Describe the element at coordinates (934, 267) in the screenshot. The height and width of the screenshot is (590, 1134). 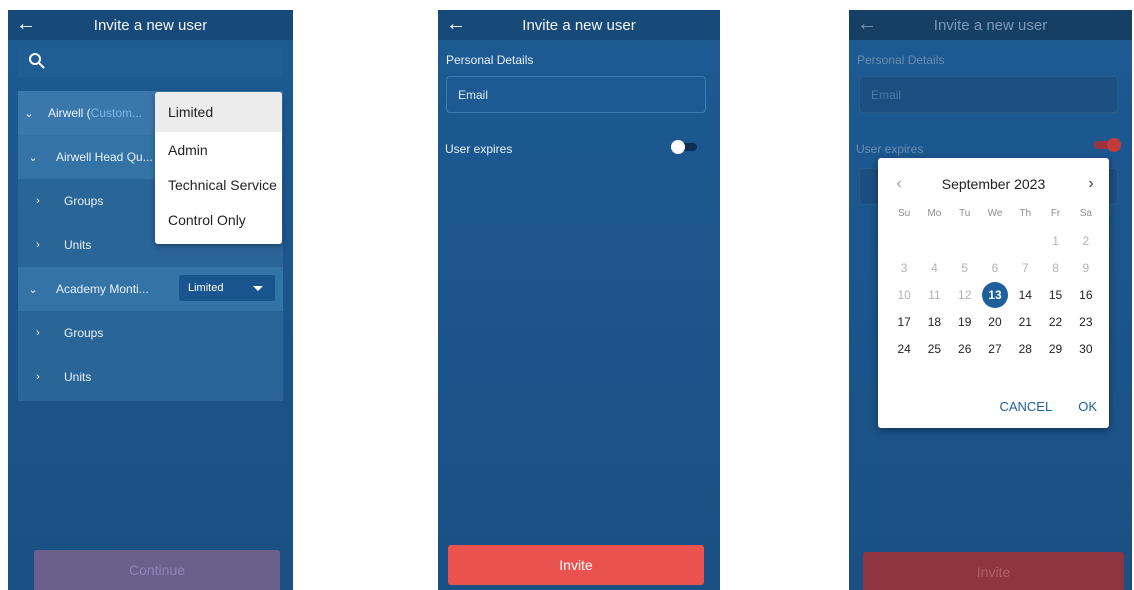
I see `calendar-day: 4` at that location.